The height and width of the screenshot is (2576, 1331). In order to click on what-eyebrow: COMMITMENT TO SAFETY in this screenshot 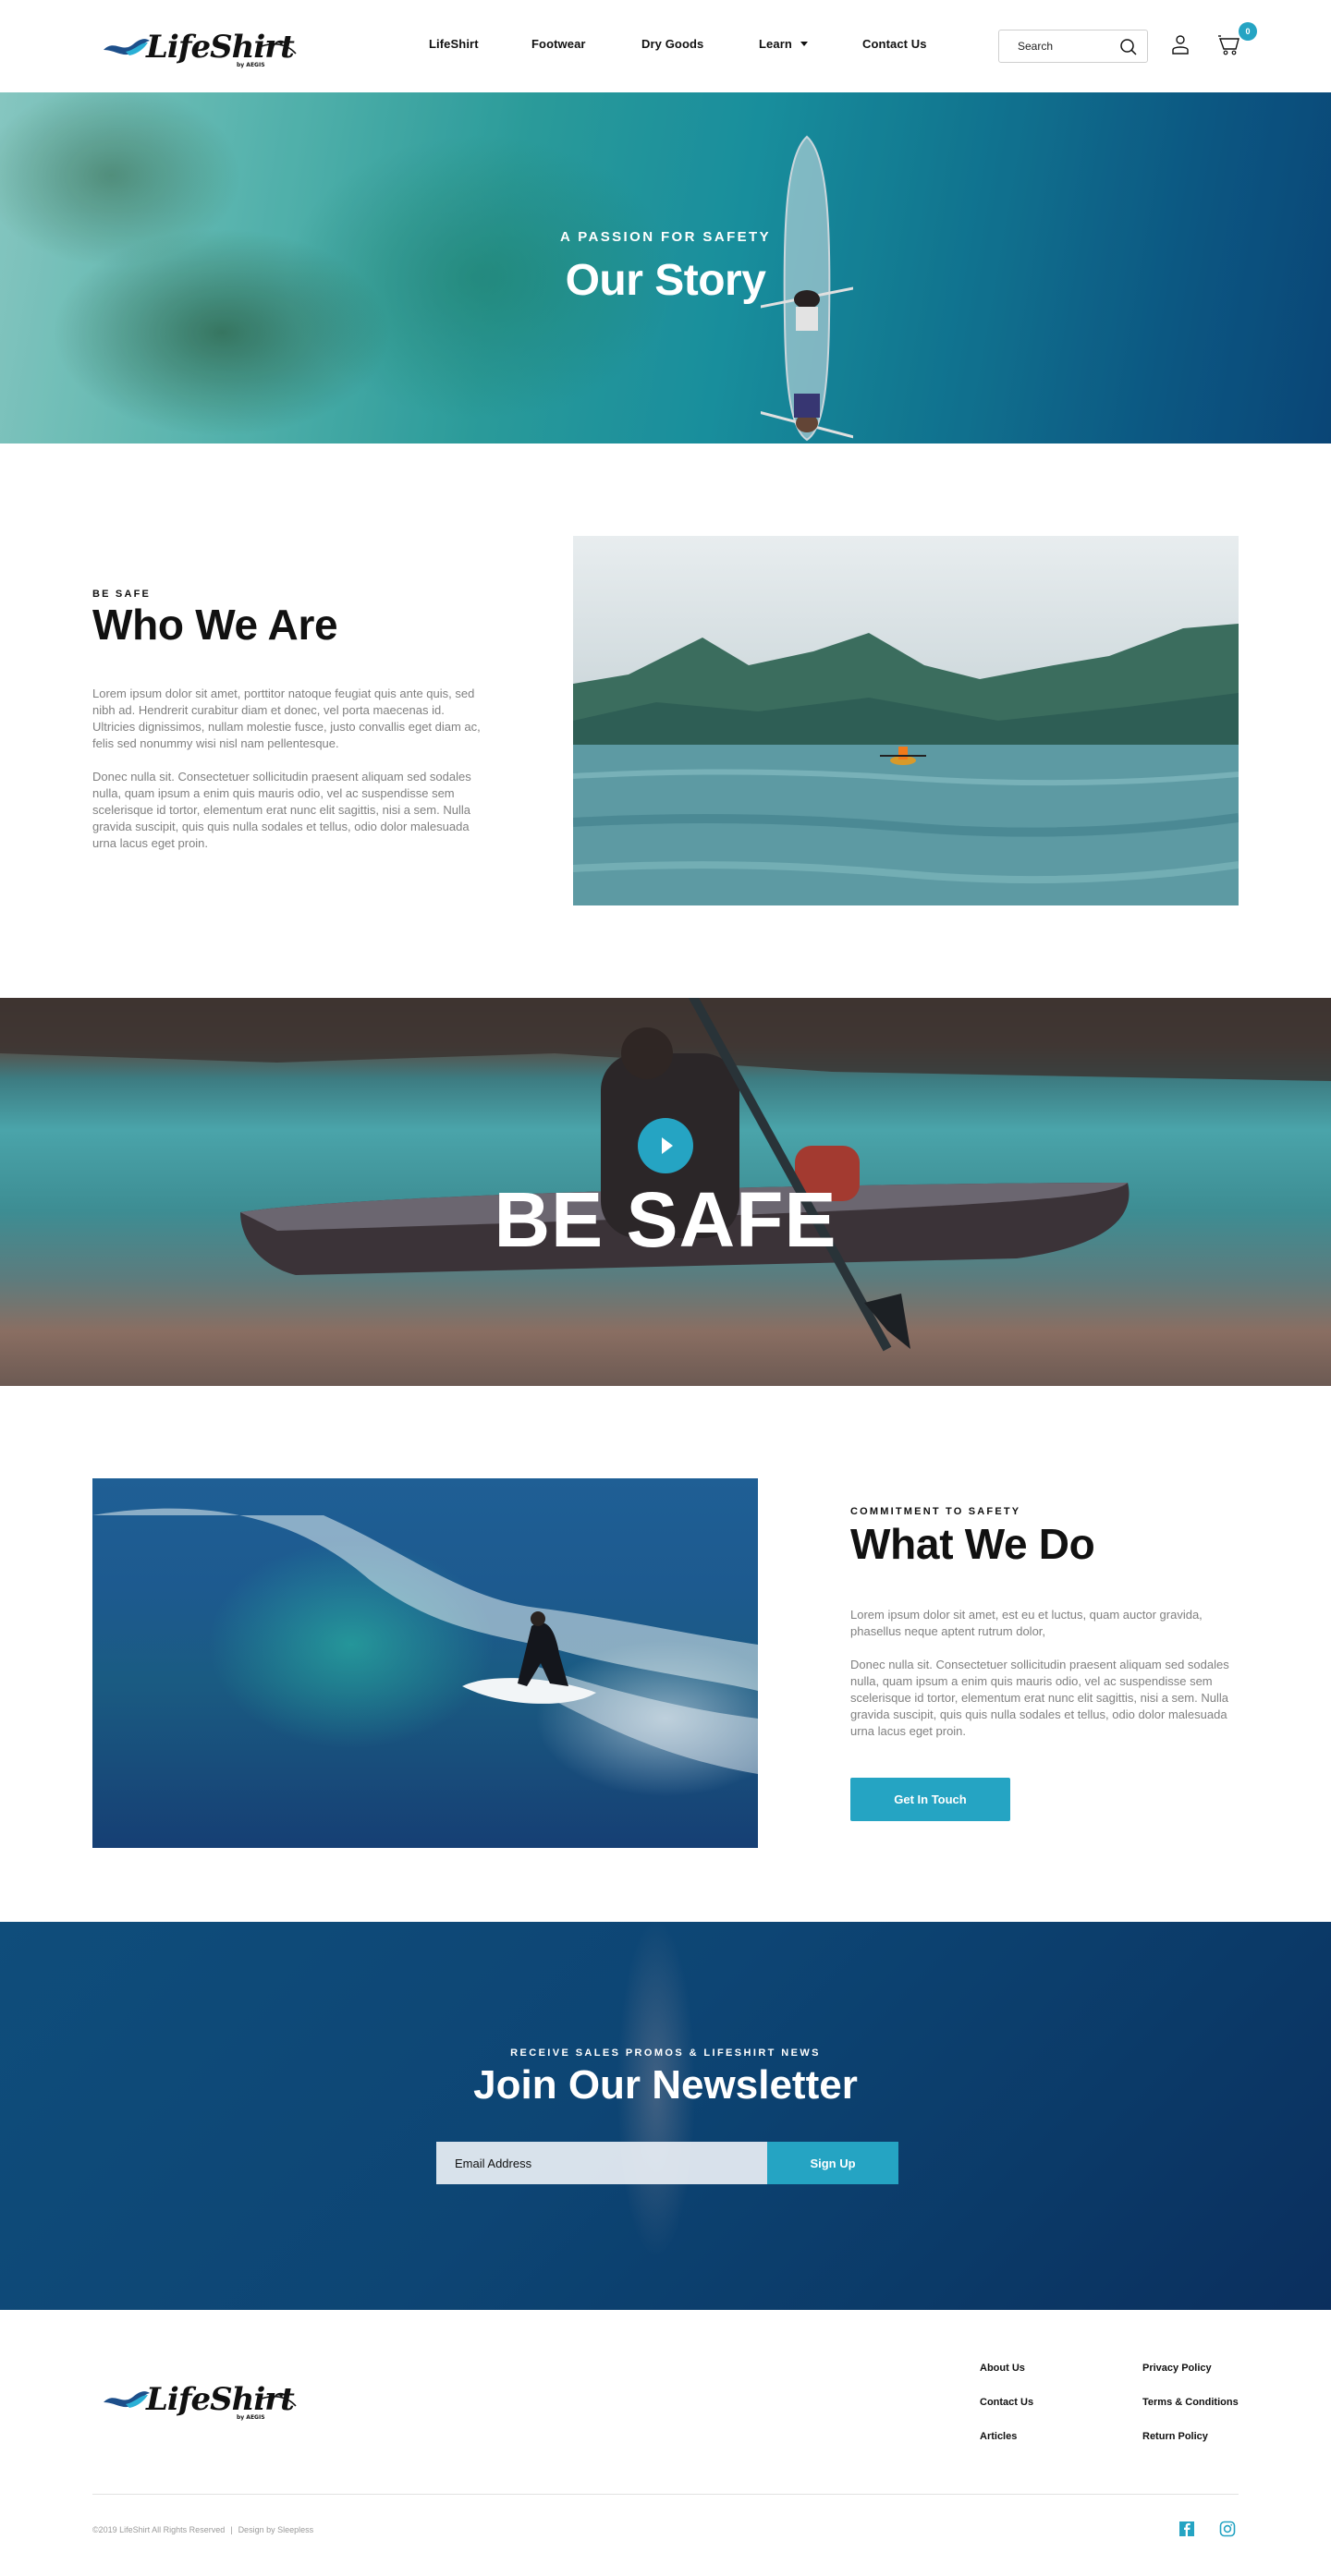, I will do `click(935, 1511)`.